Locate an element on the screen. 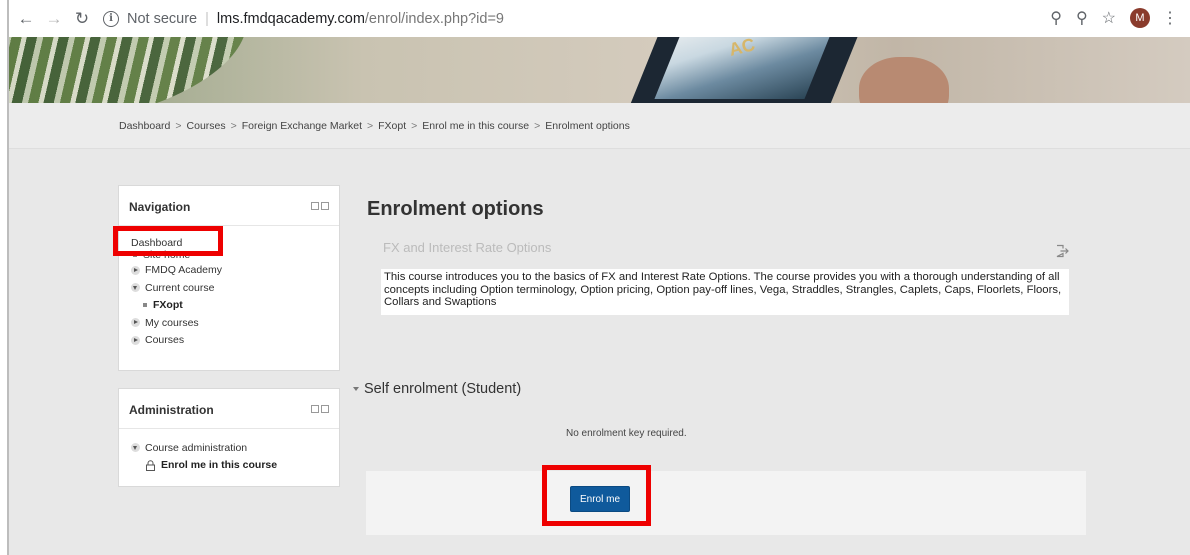  nav-item-my-courses: My courses is located at coordinates (176, 323).